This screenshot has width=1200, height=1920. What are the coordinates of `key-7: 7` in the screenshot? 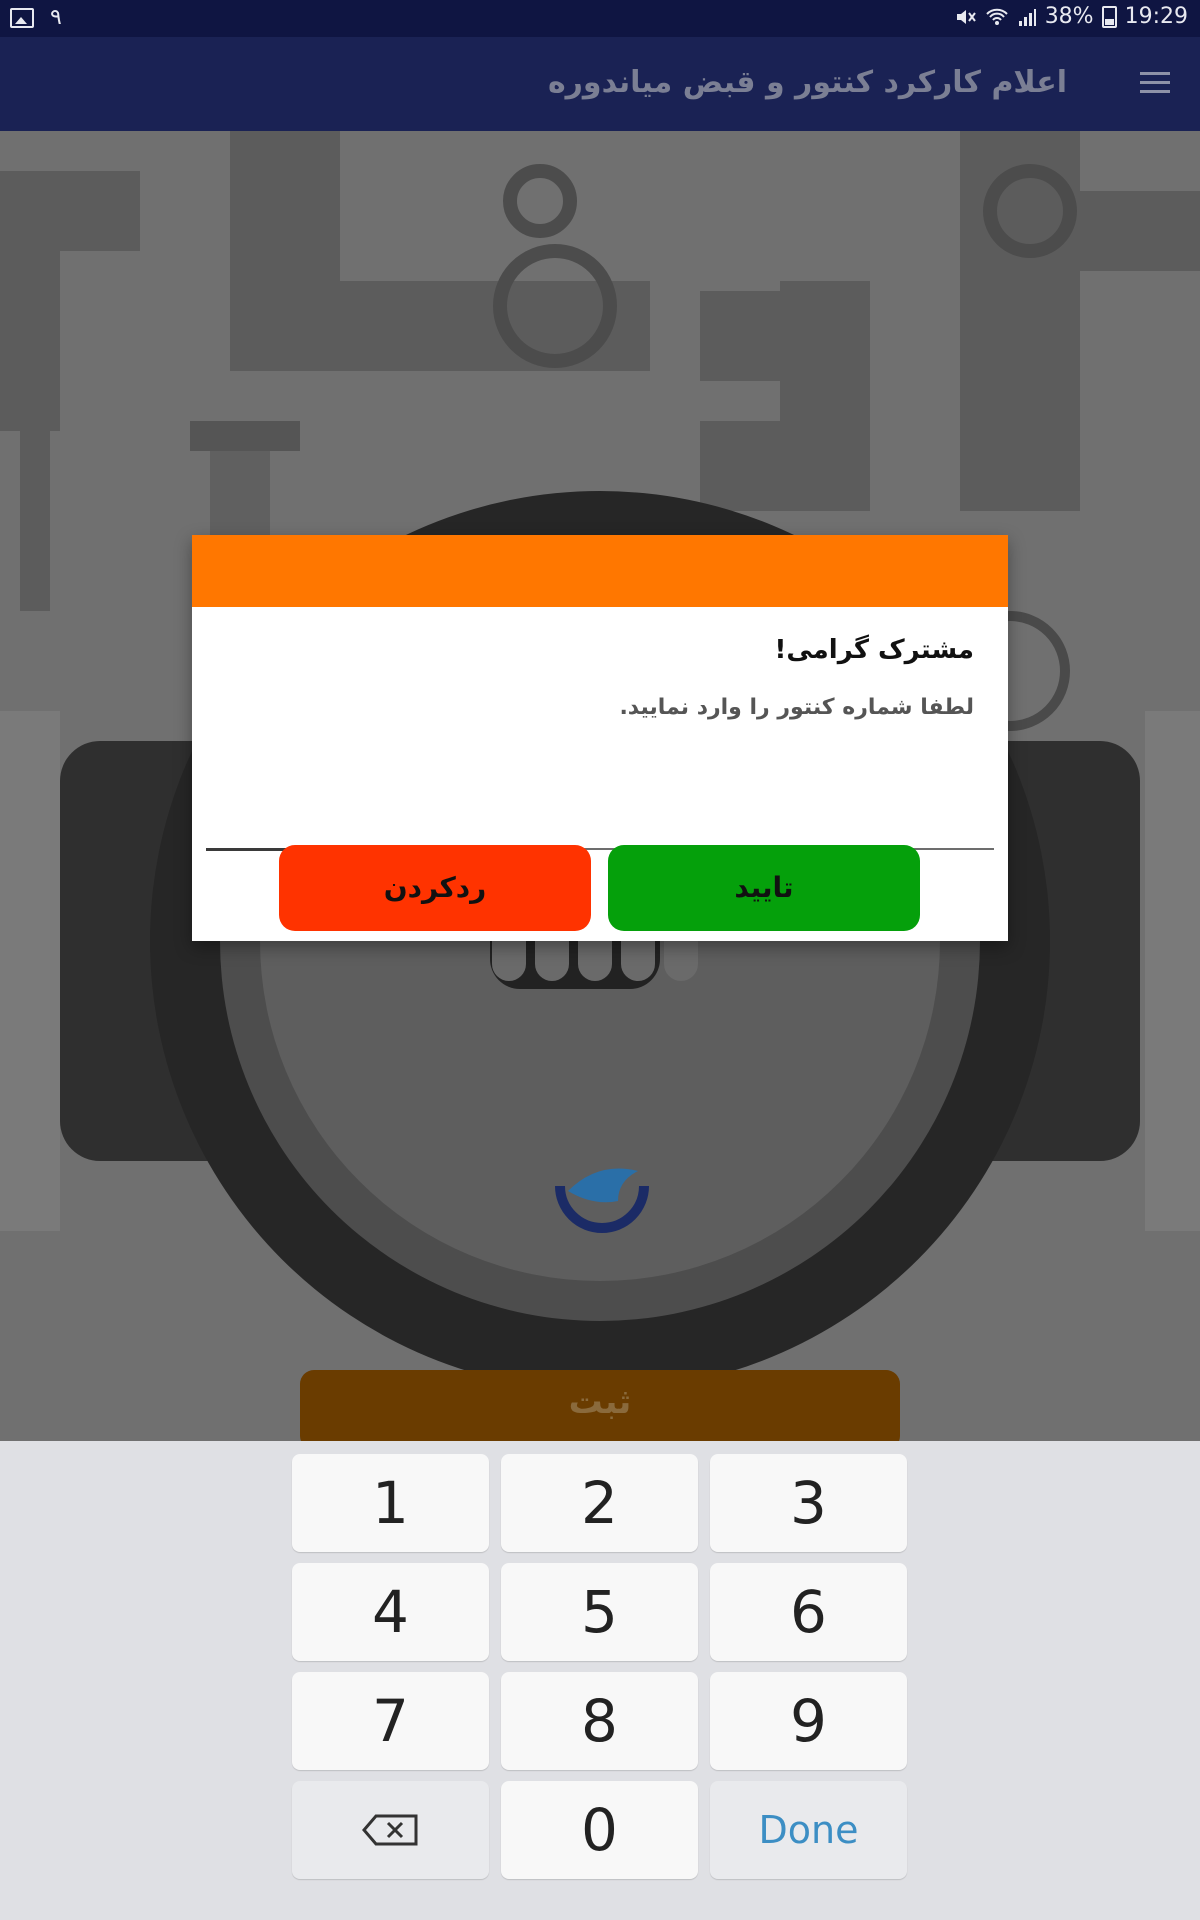 It's located at (390, 1721).